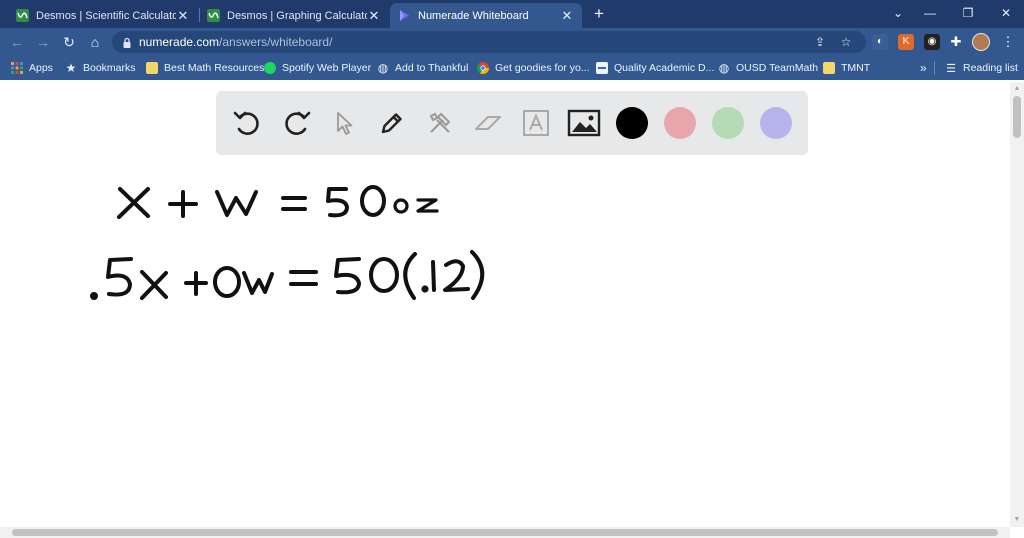 Image resolution: width=1024 pixels, height=538 pixels. I want to click on chrome-icon, so click(483, 68).